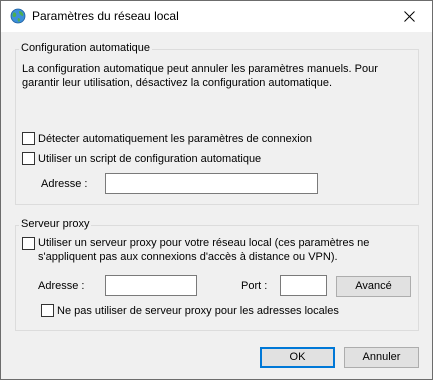  What do you see at coordinates (211, 183) in the screenshot?
I see `script-address-input` at bounding box center [211, 183].